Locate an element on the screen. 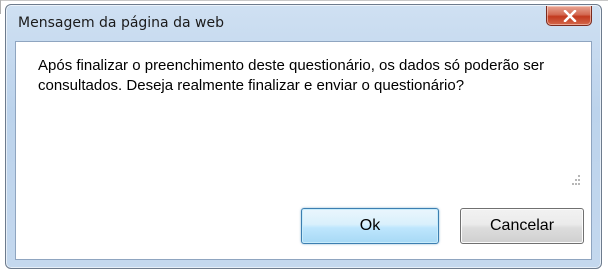 The height and width of the screenshot is (275, 608). dialog-title: Mensagem da página da web is located at coordinates (121, 23).